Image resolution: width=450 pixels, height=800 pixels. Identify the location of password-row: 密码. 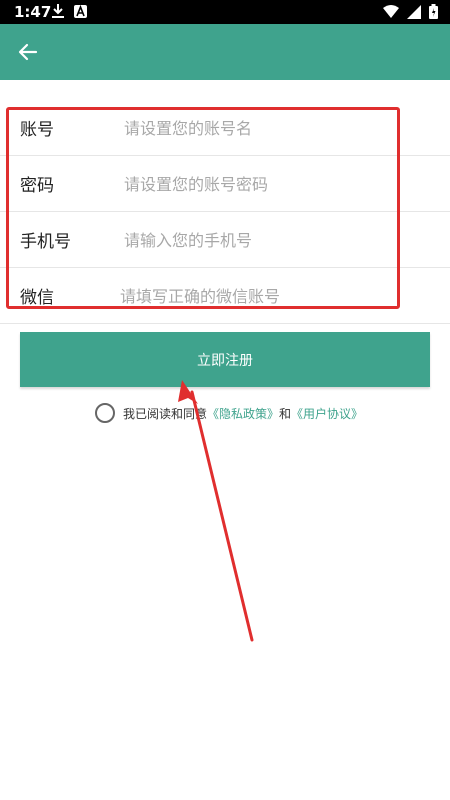
(225, 184).